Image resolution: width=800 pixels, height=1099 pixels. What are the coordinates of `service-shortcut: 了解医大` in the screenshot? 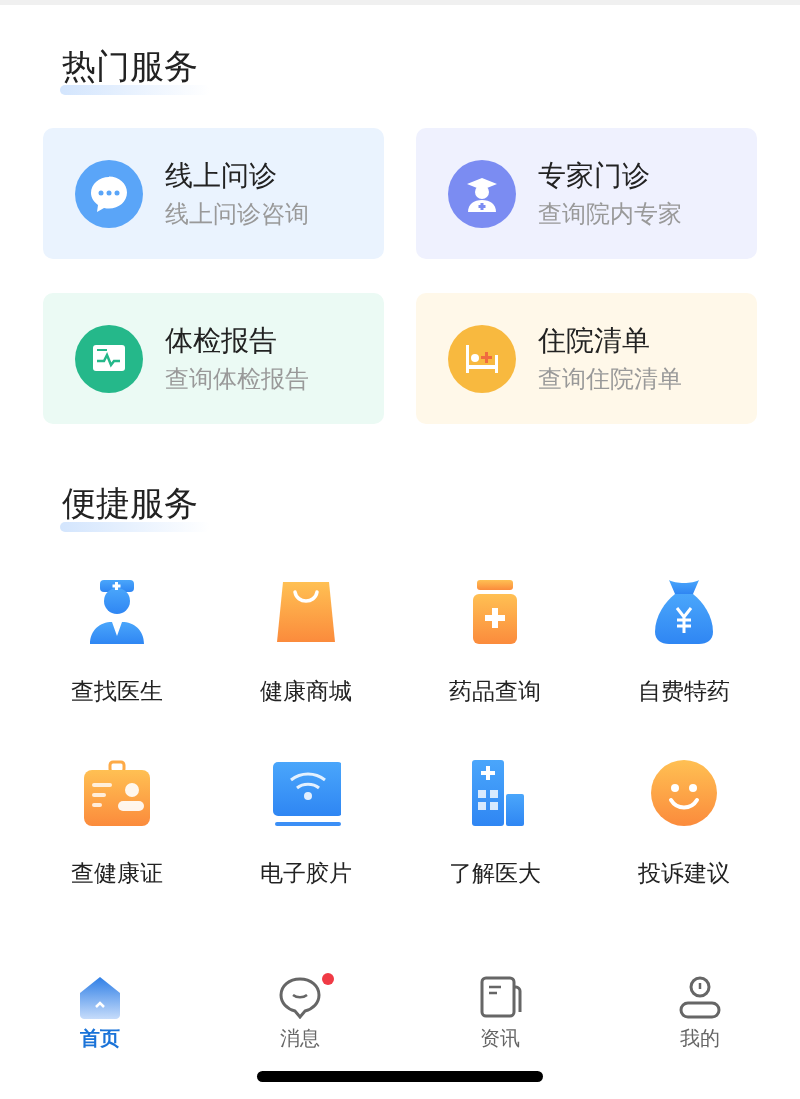 It's located at (494, 823).